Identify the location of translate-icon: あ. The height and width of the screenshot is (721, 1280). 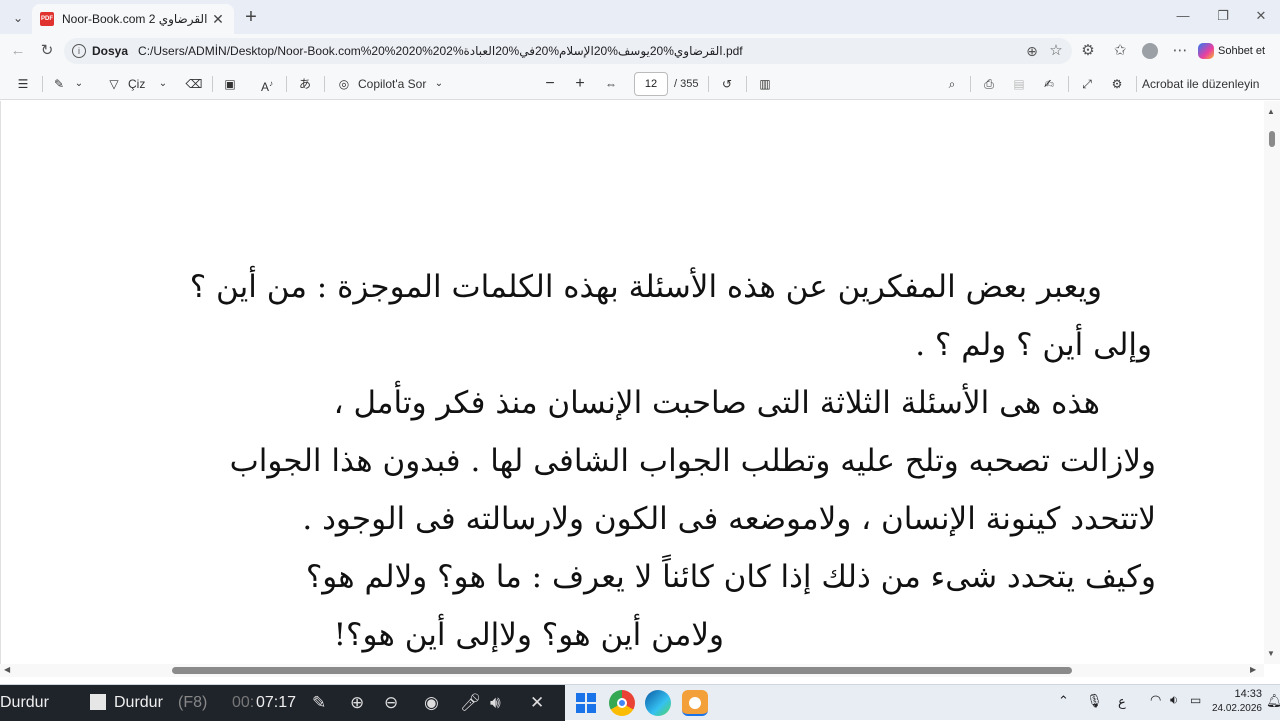
(305, 84).